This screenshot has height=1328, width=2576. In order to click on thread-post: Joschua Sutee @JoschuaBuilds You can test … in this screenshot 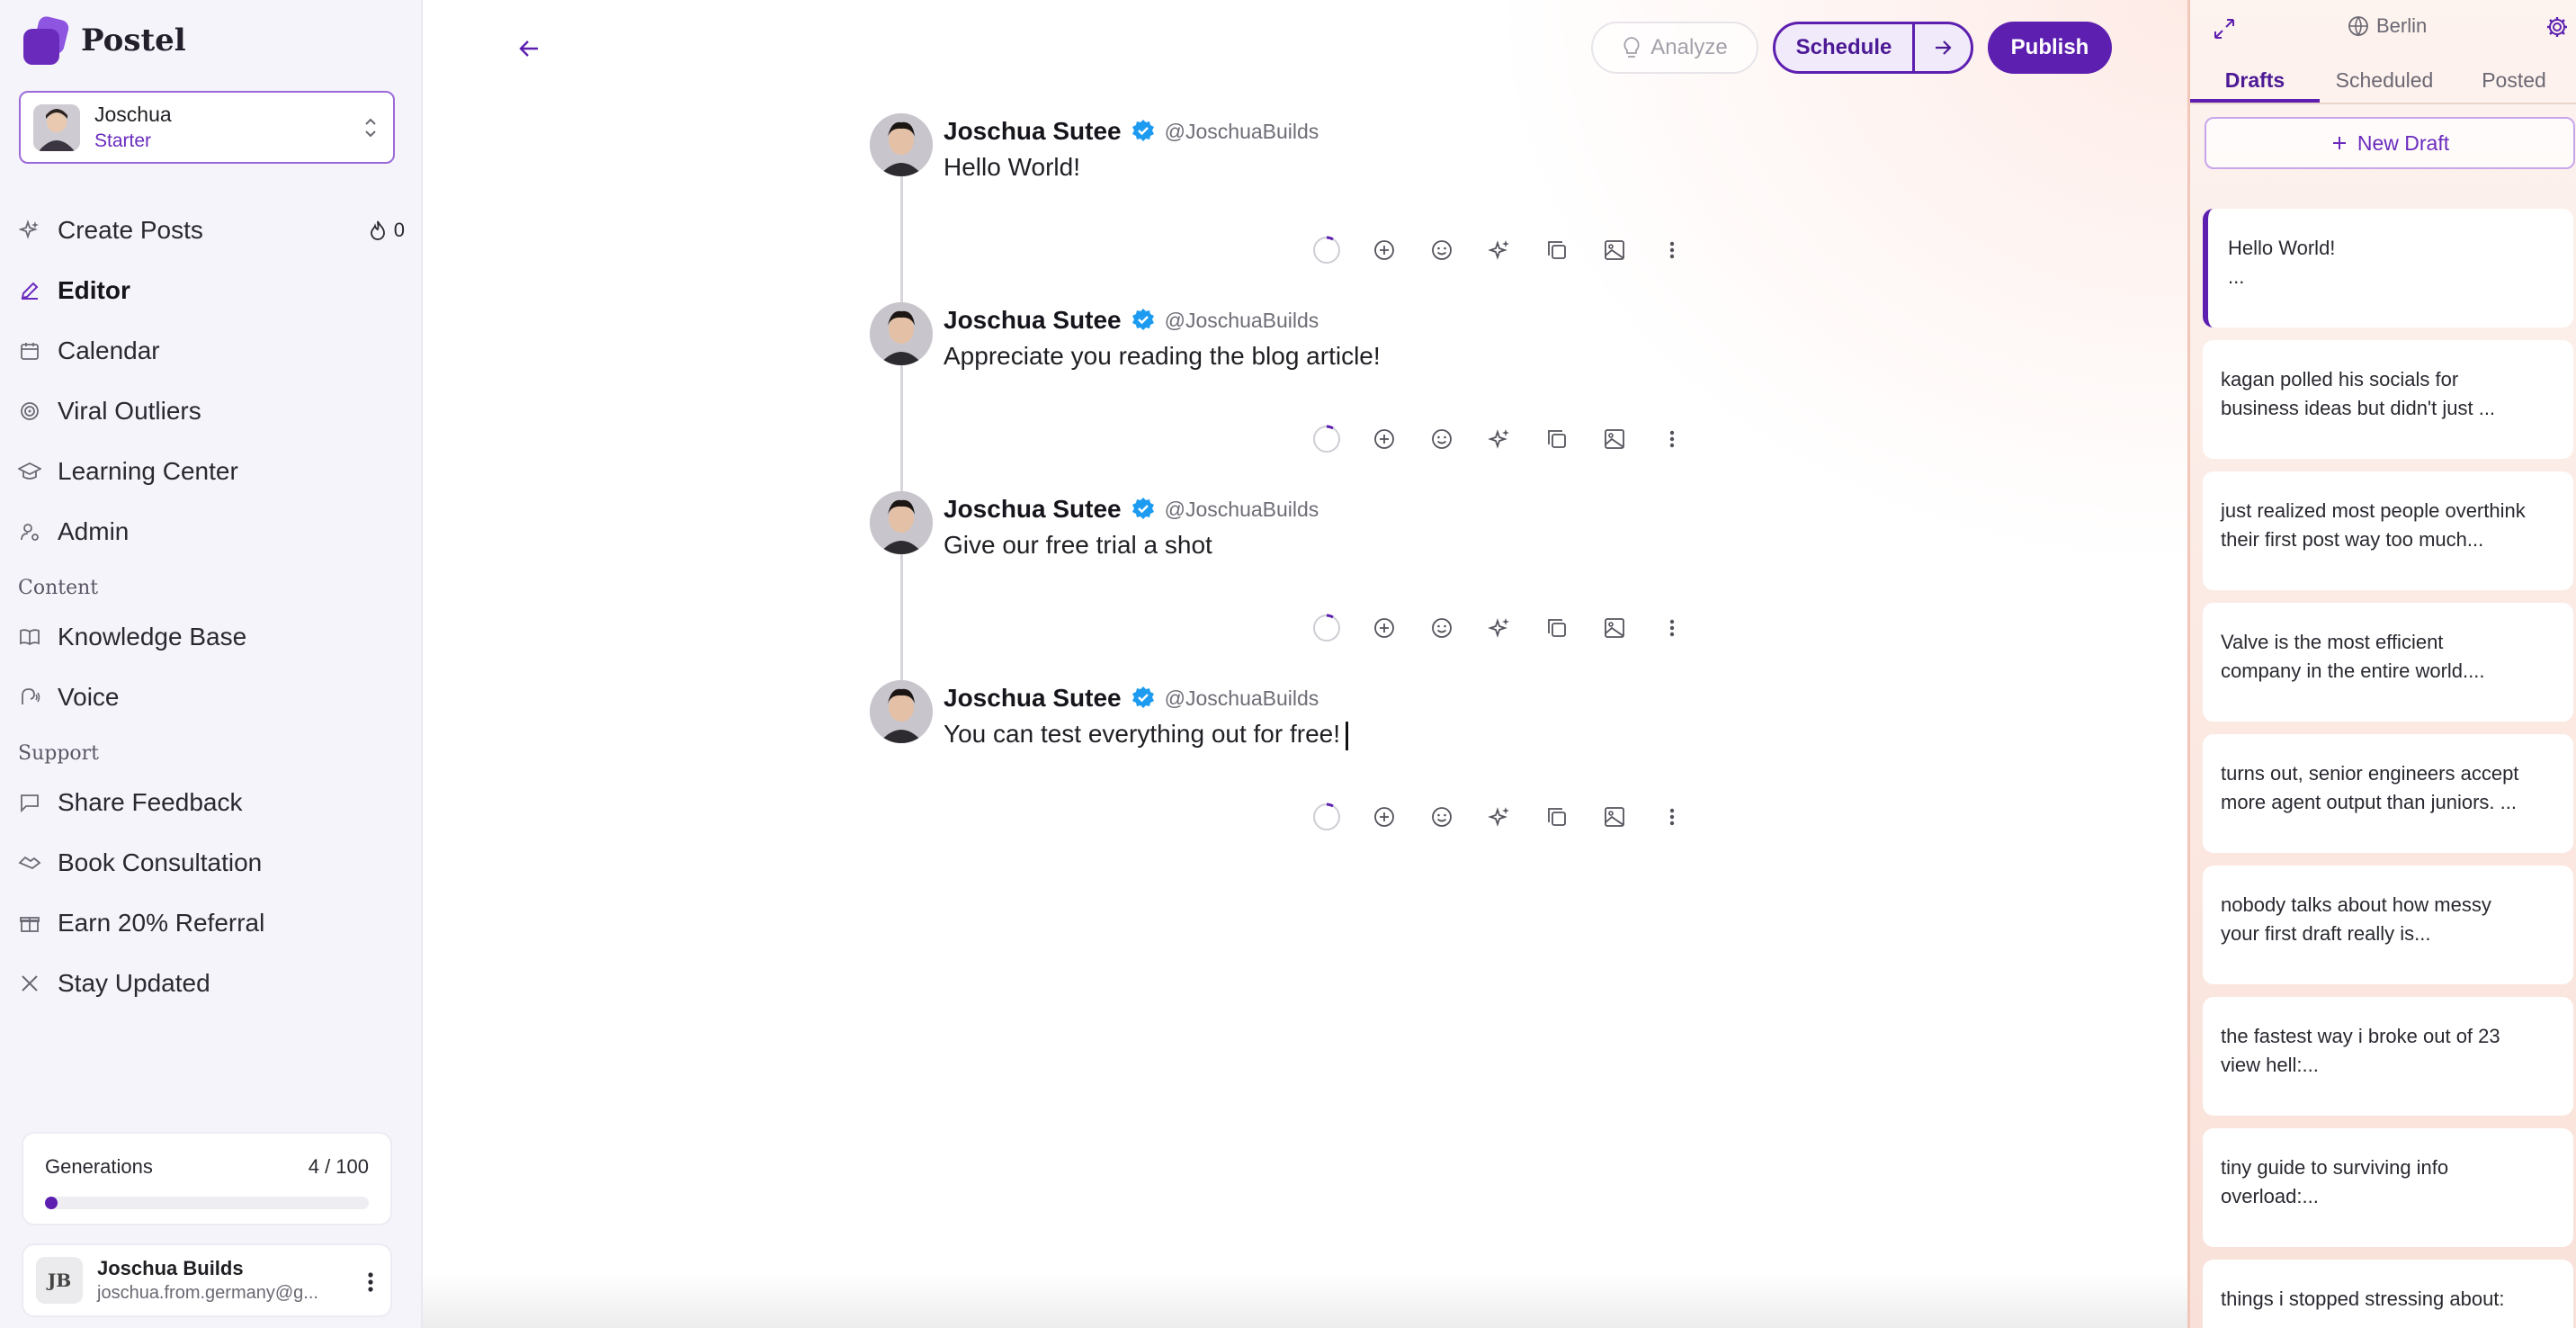, I will do `click(1274, 775)`.